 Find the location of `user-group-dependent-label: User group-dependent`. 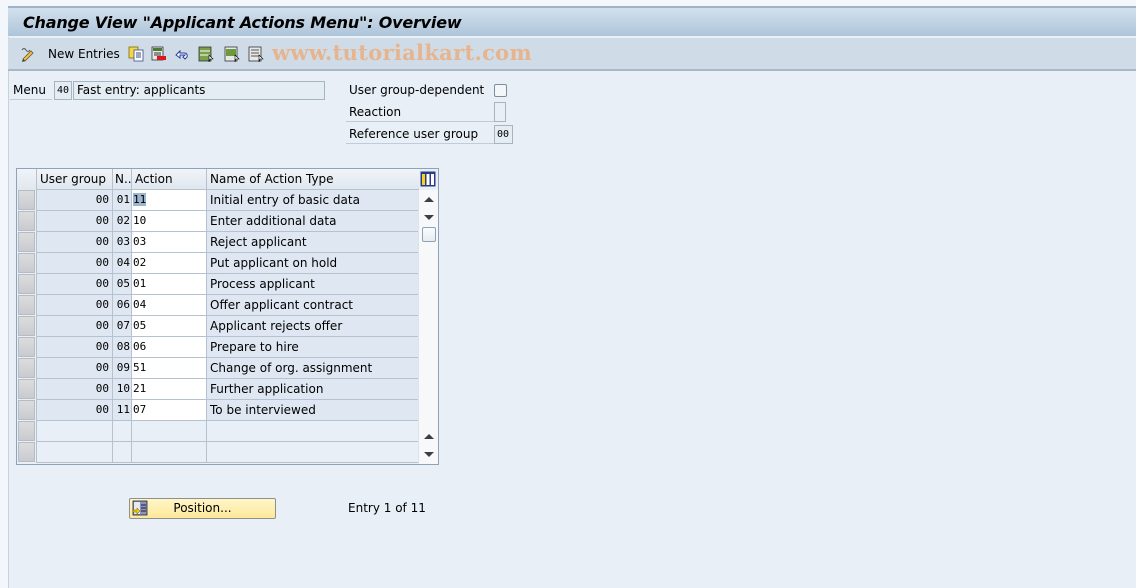

user-group-dependent-label: User group-dependent is located at coordinates (417, 90).